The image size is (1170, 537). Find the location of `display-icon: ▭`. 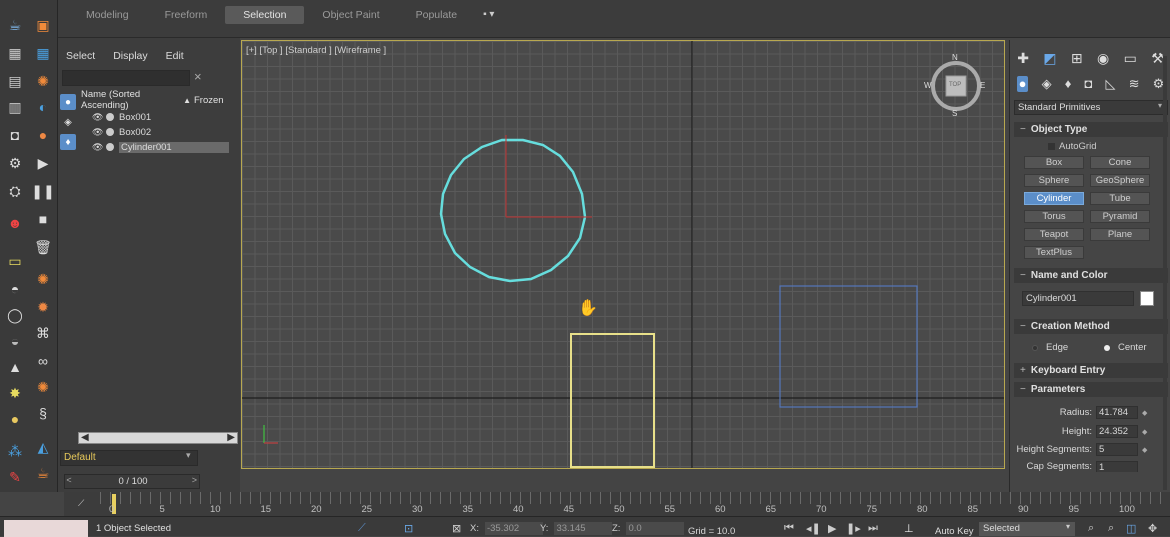

display-icon: ▭ is located at coordinates (15, 261).